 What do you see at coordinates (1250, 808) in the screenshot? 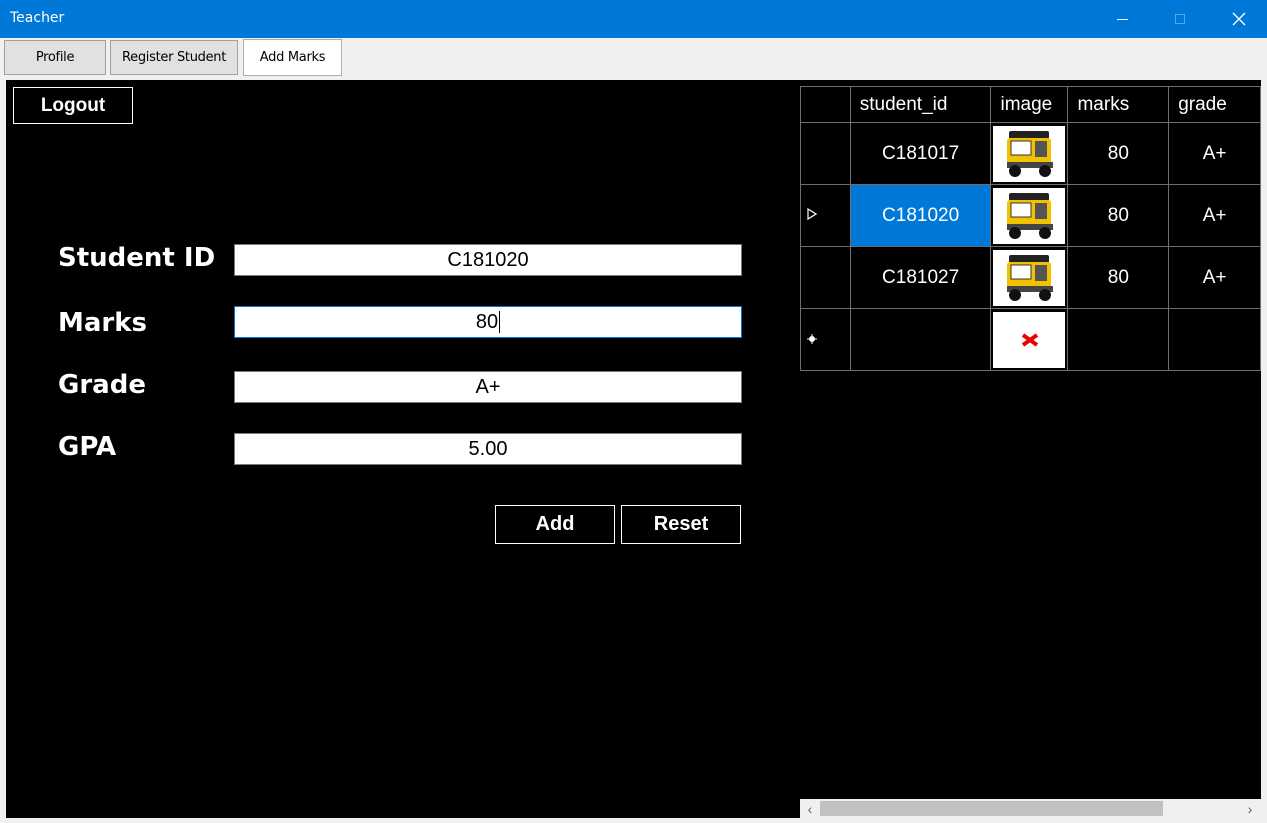
I see `scroll-right-arrow-icon: ›` at bounding box center [1250, 808].